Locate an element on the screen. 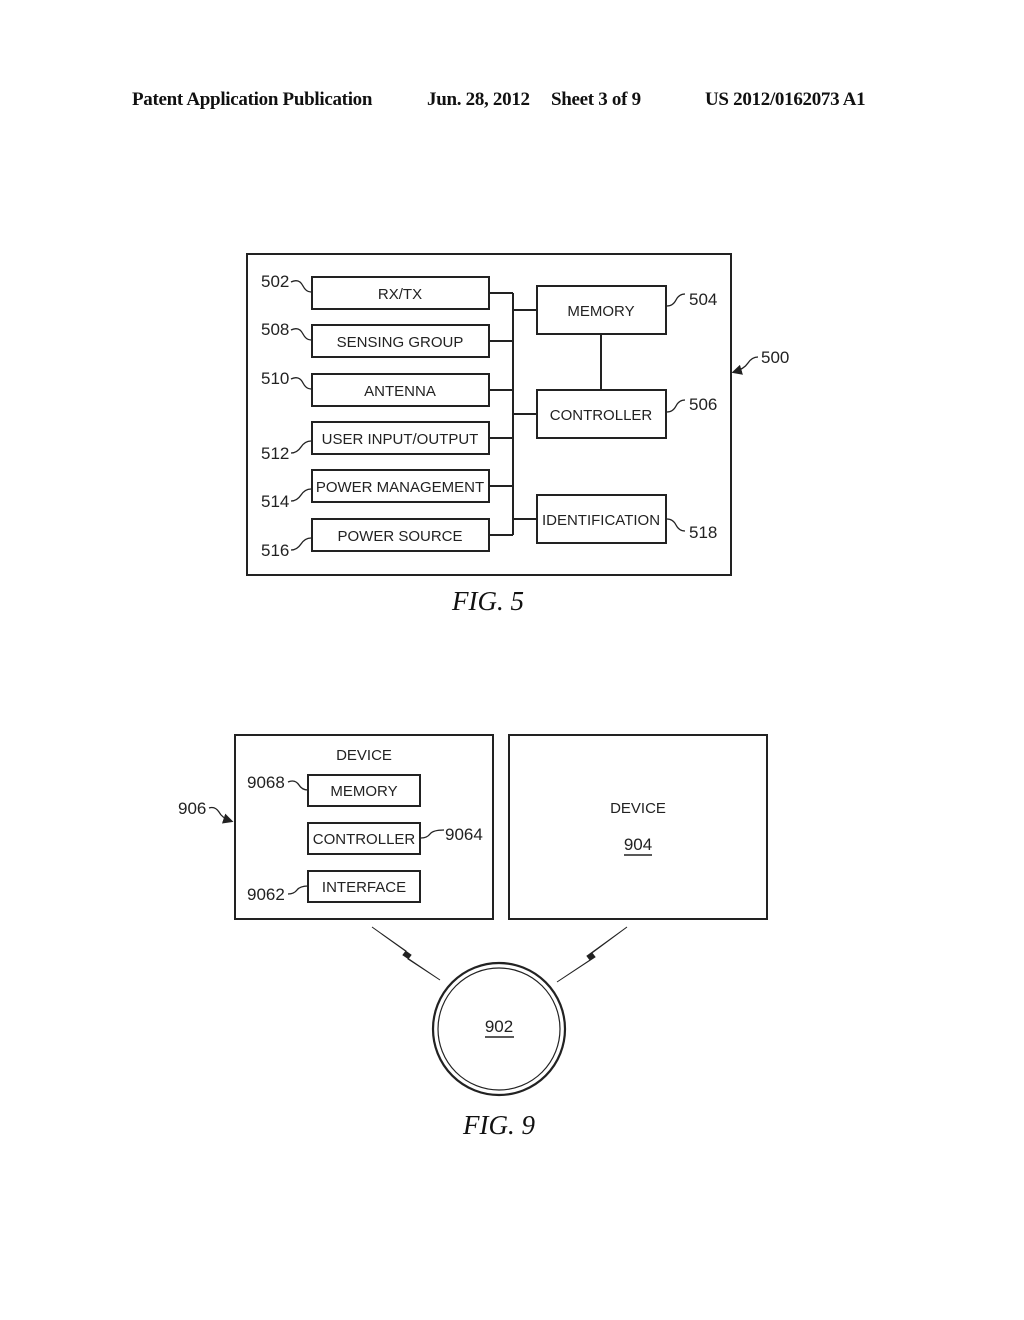 Image resolution: width=1024 pixels, height=1320 pixels. ref-9062: 9062 is located at coordinates (266, 894).